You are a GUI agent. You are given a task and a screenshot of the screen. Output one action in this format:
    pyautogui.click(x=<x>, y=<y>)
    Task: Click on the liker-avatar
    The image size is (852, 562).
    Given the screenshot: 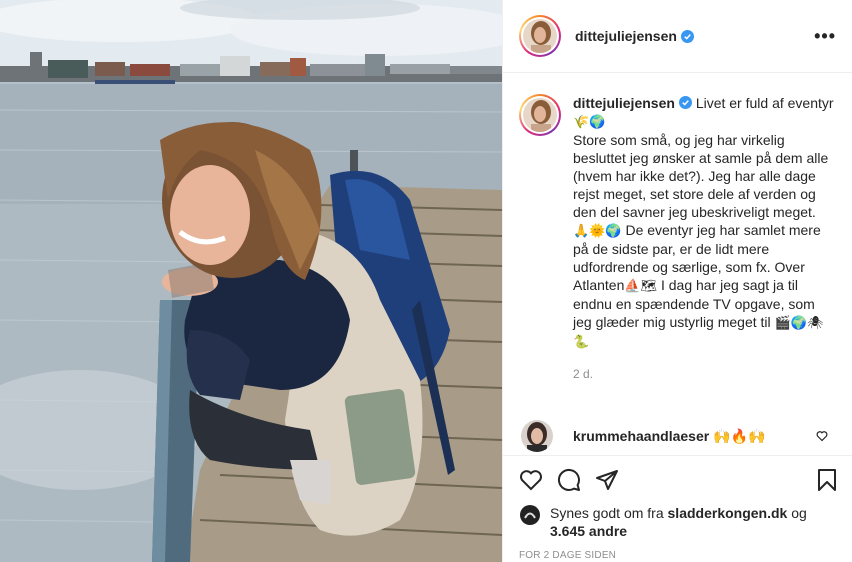 What is the action you would take?
    pyautogui.click(x=530, y=515)
    